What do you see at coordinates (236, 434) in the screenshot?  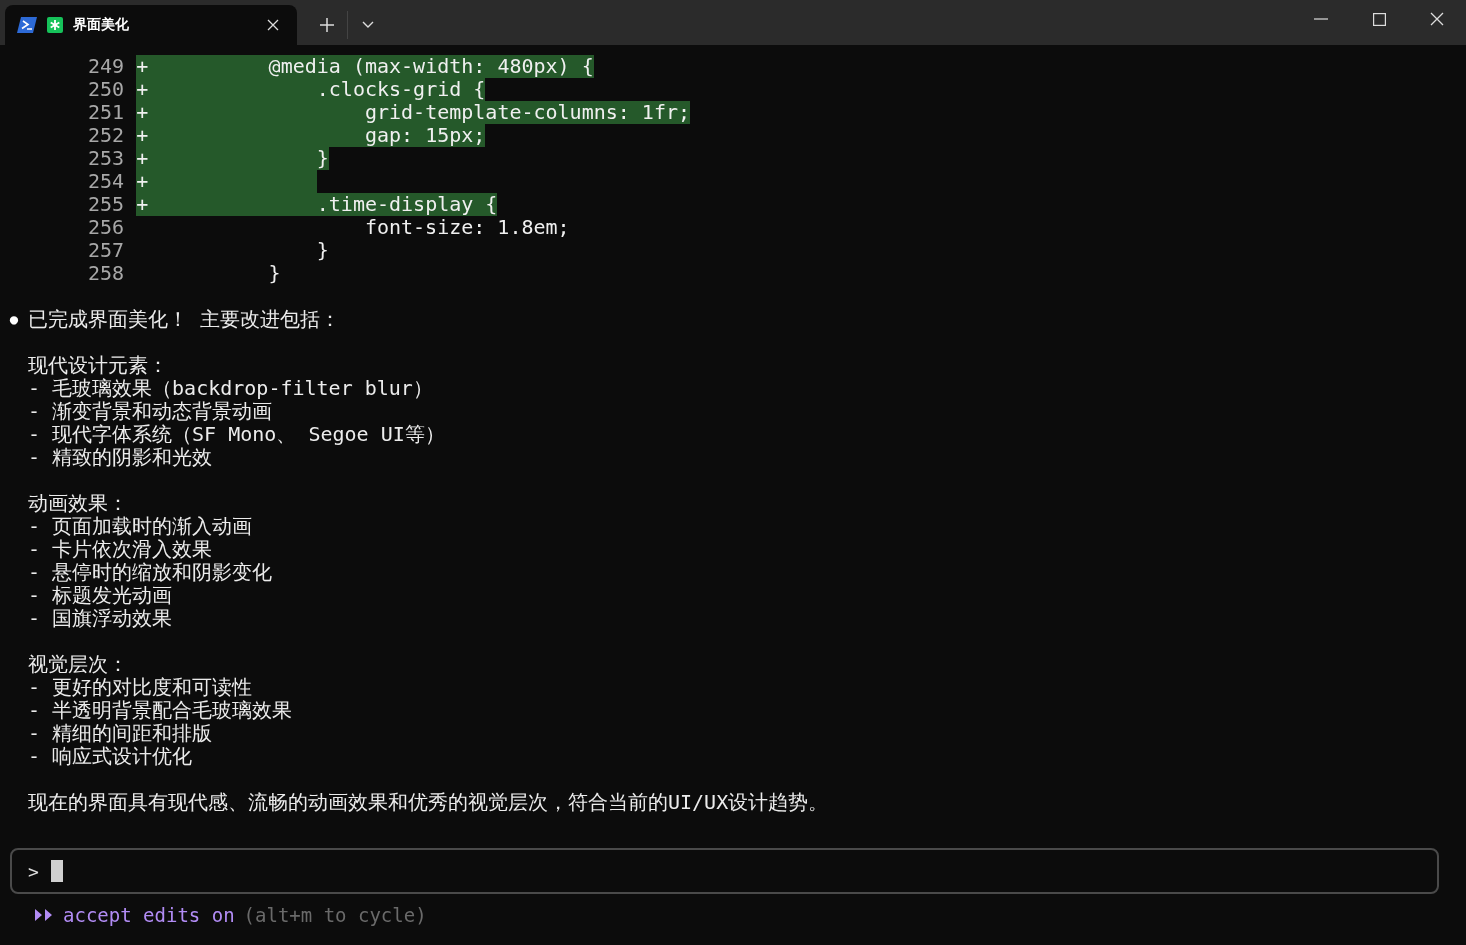 I see `message-line: - 现代字体系统（SF Mono、 Segoe UI等）` at bounding box center [236, 434].